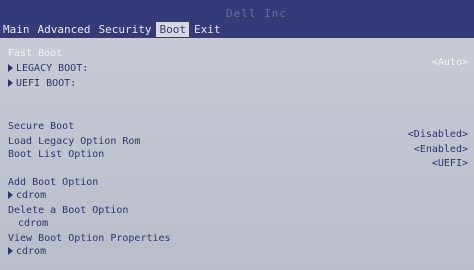 The image size is (474, 270). Describe the element at coordinates (450, 63) in the screenshot. I see `fast-boot-value: <Auto>` at that location.